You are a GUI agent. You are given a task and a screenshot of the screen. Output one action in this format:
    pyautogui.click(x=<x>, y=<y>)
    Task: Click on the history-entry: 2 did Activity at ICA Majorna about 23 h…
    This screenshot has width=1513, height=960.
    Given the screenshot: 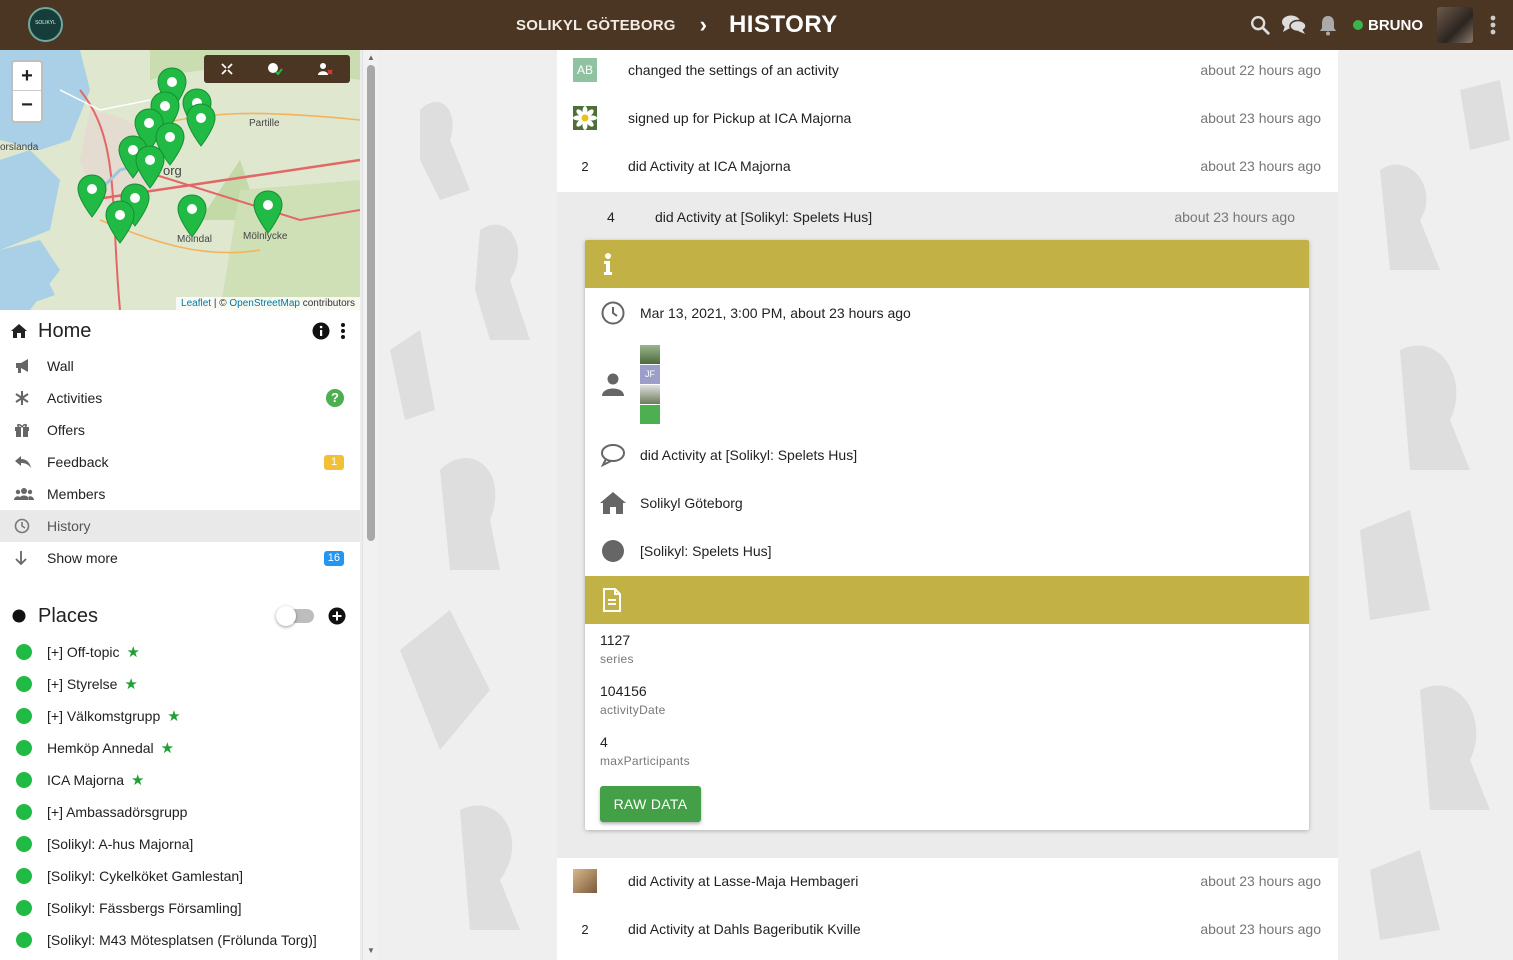 What is the action you would take?
    pyautogui.click(x=947, y=166)
    